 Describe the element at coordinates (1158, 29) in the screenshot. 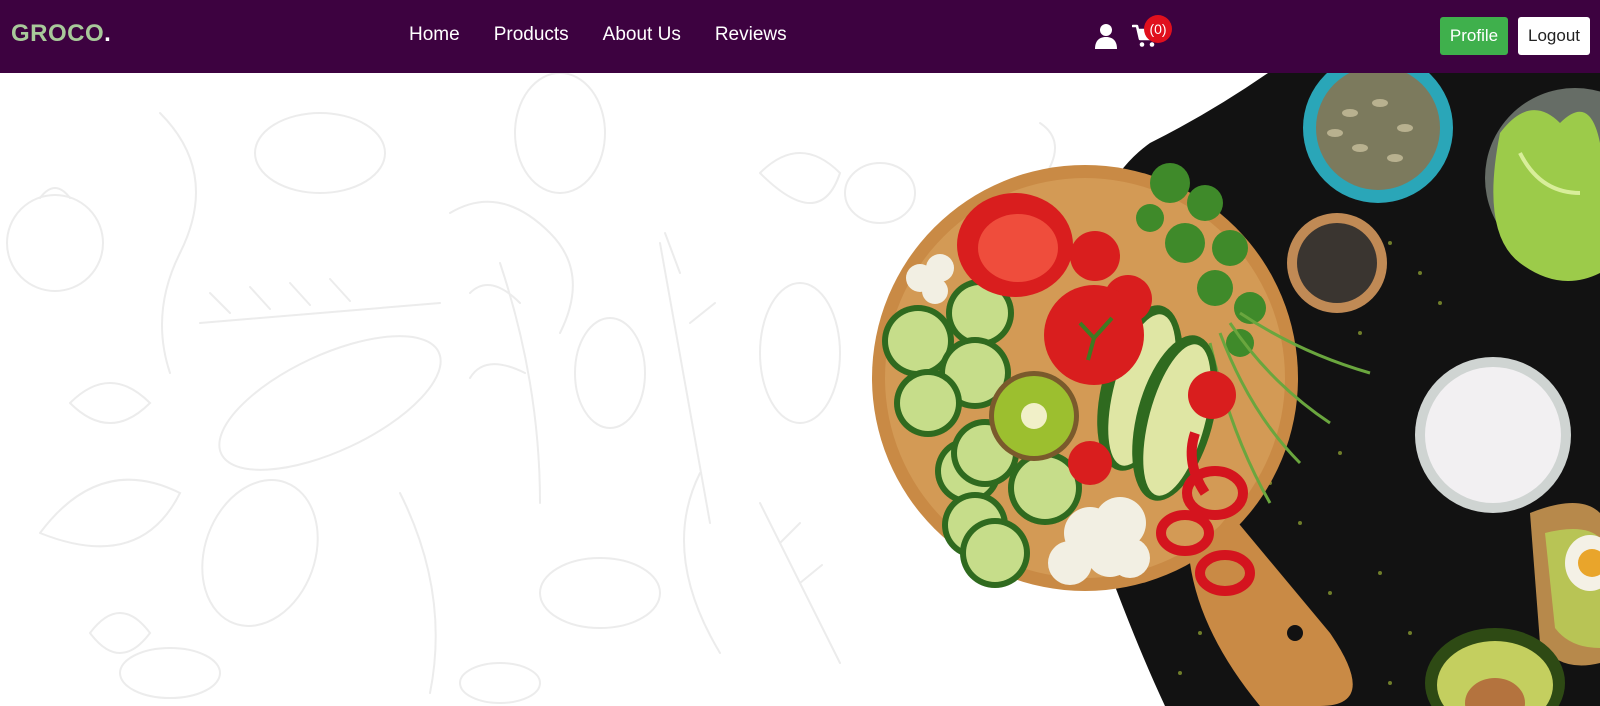

I see `cart-count-badge: (0)` at that location.